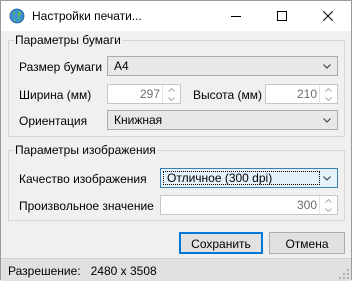 The height and width of the screenshot is (281, 352). I want to click on maximize-icon, so click(282, 16).